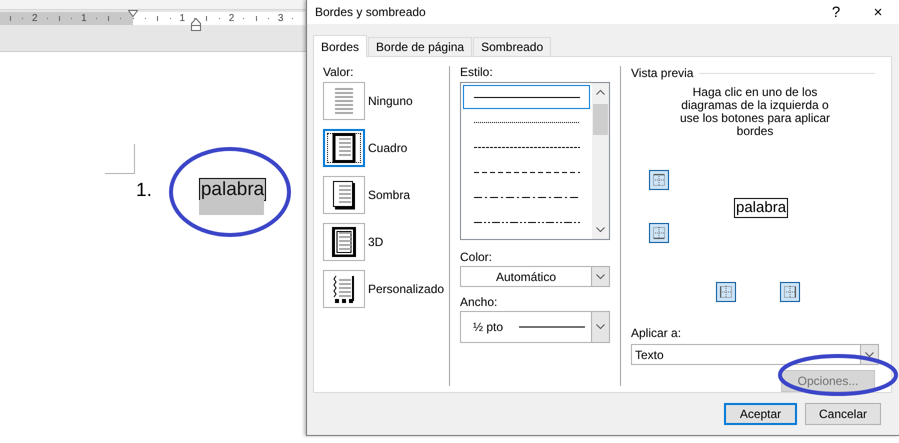  Describe the element at coordinates (340, 46) in the screenshot. I see `tab: Bordes` at that location.